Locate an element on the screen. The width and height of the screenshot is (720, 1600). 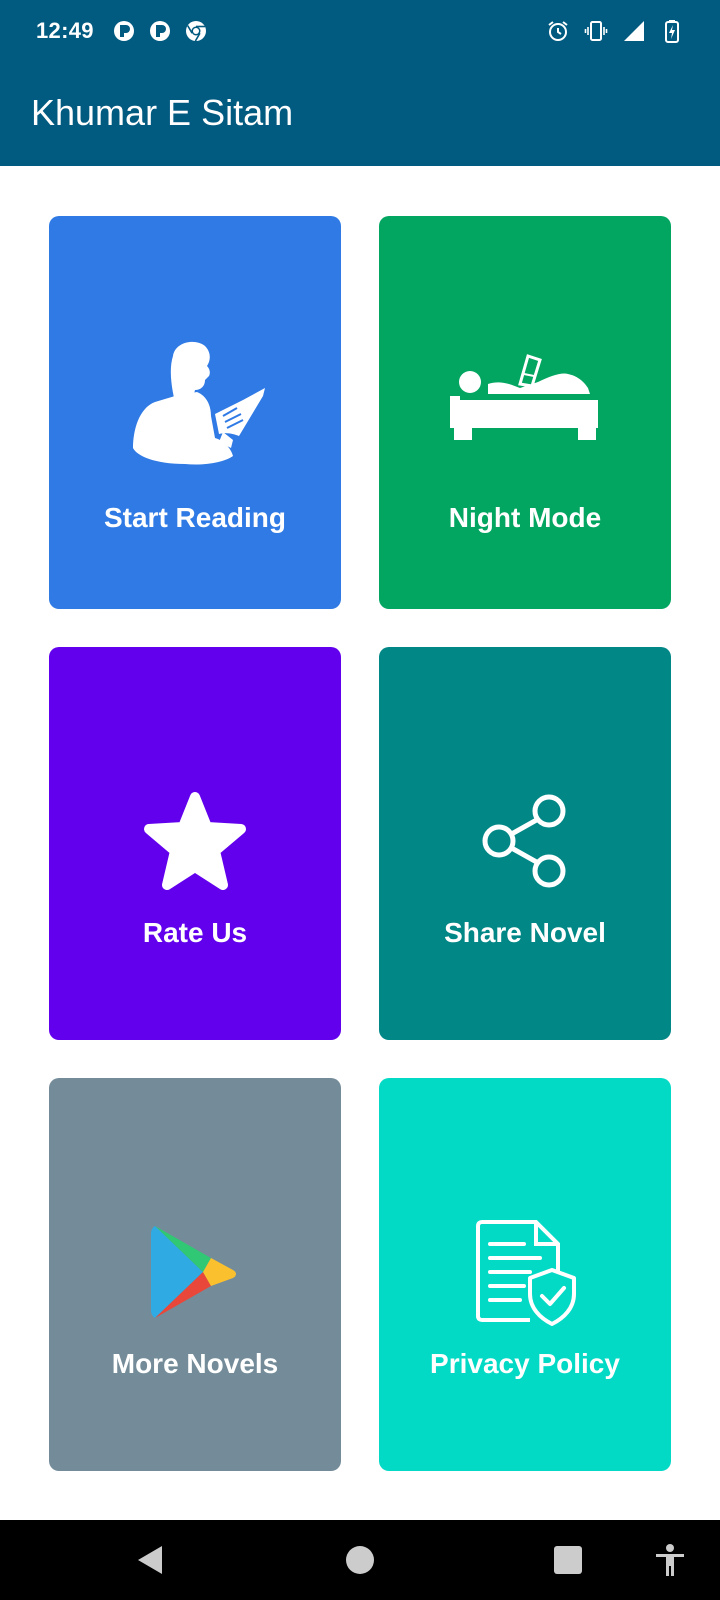
navigation-bar is located at coordinates (360, 1560).